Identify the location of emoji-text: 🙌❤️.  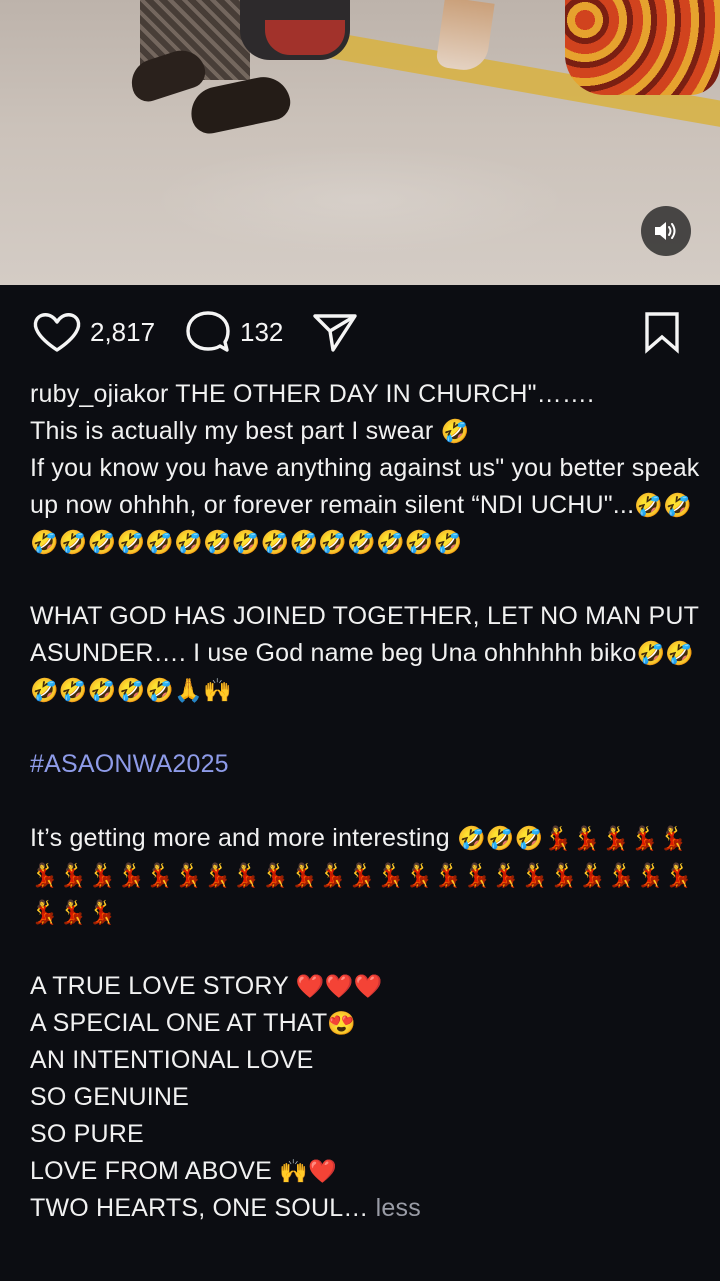
(308, 1171).